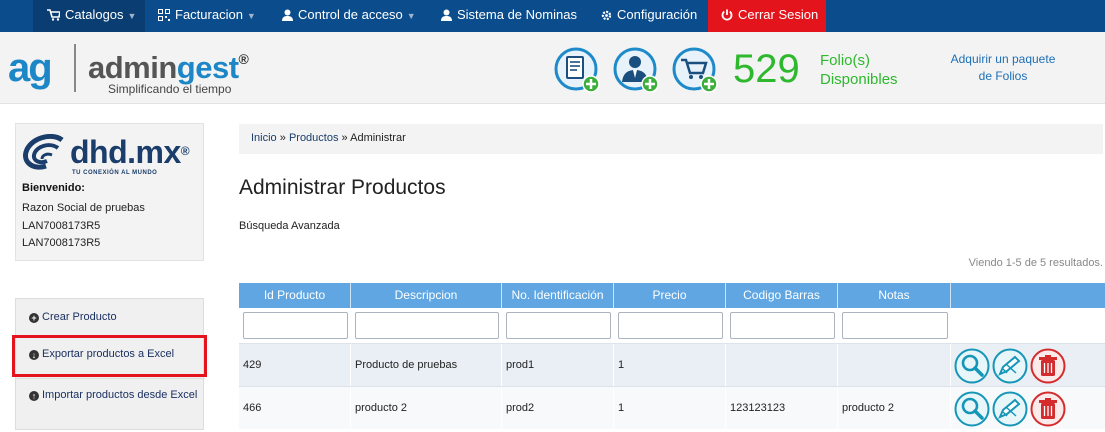 The image size is (1105, 432). Describe the element at coordinates (115, 173) in the screenshot. I see `company-tagline: TU CONEXIÓN AL MUNDO` at that location.